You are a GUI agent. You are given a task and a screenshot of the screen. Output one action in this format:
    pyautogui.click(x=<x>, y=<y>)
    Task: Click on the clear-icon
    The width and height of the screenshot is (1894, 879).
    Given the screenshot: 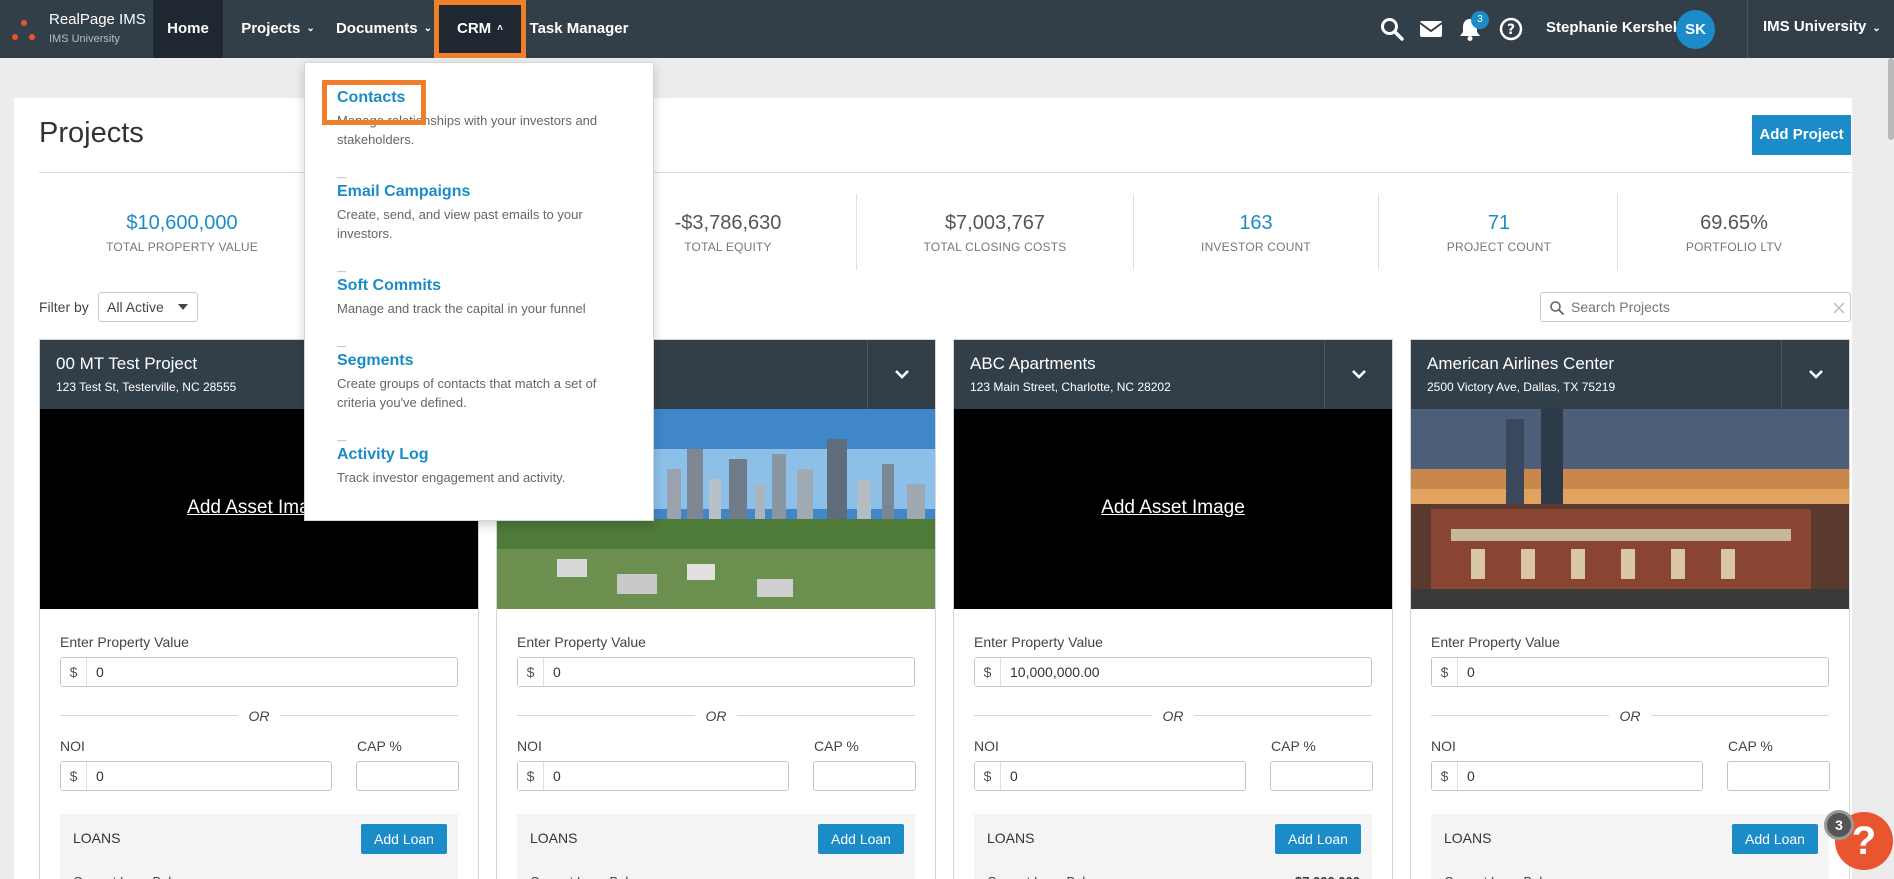 What is the action you would take?
    pyautogui.click(x=1839, y=308)
    